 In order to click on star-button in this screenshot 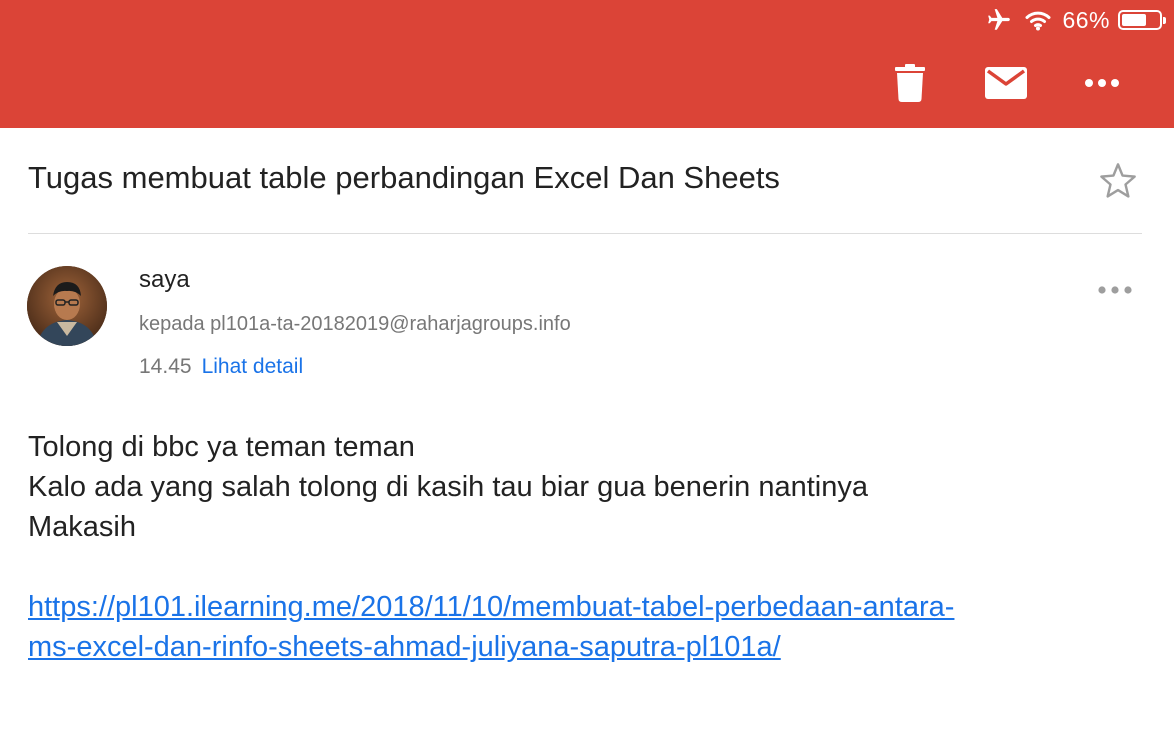, I will do `click(1118, 181)`.